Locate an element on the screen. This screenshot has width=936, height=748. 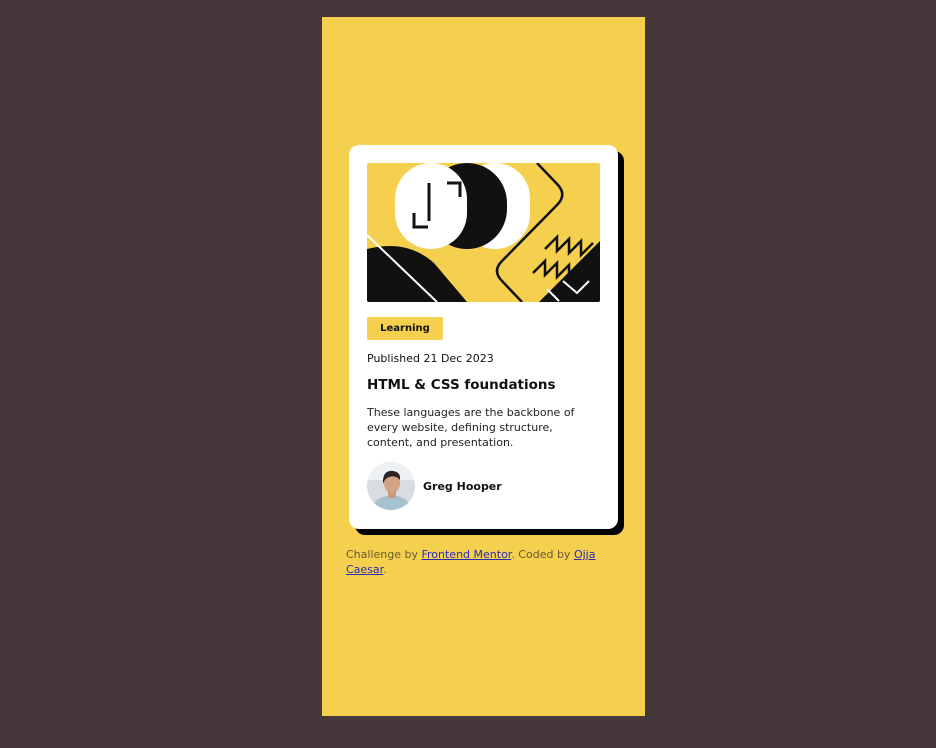
category-tag: Learning is located at coordinates (405, 328).